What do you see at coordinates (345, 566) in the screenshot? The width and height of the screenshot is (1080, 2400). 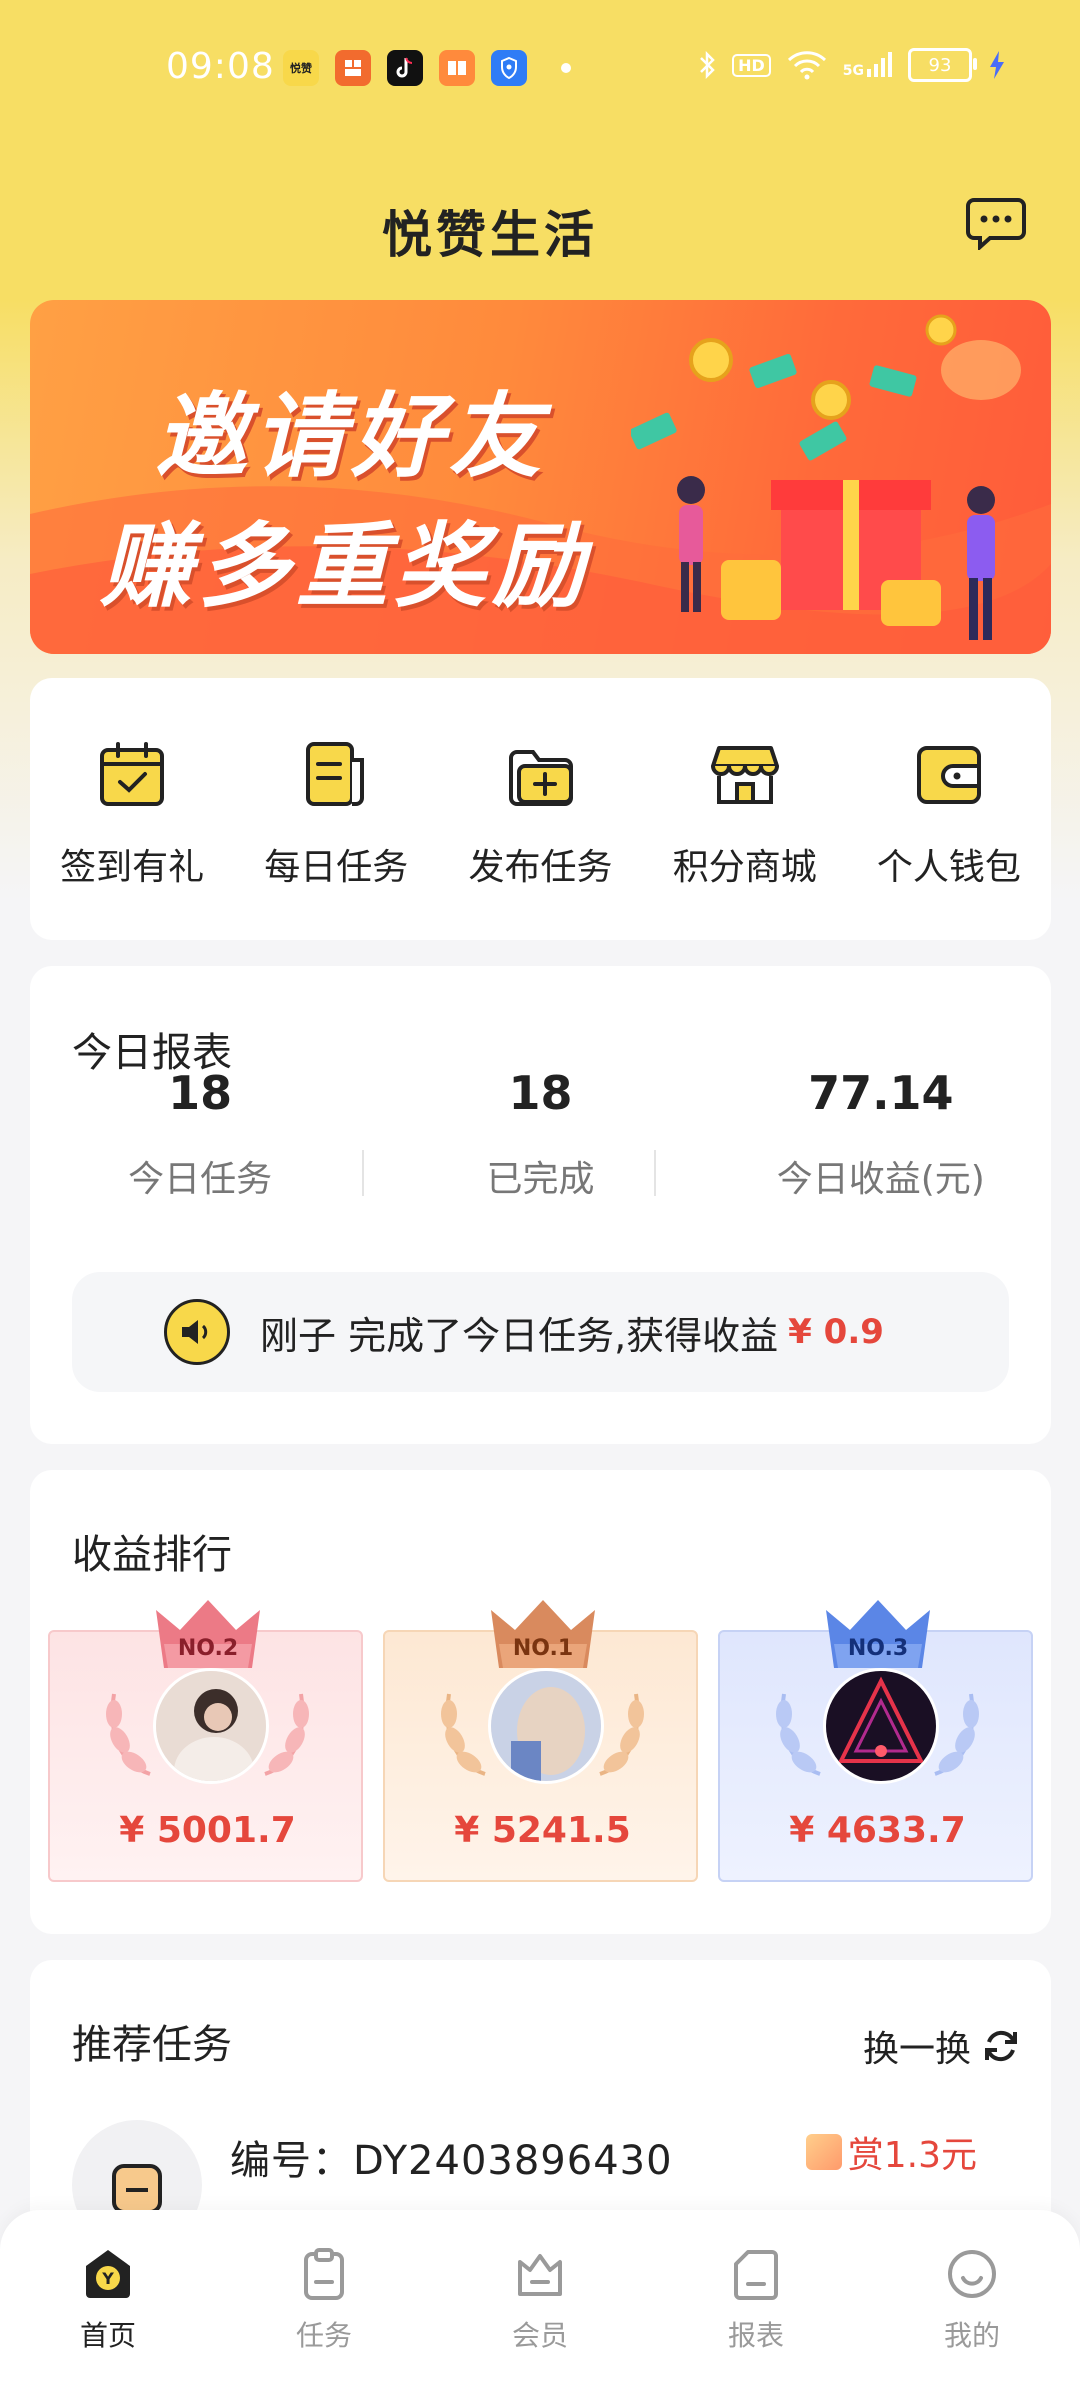 I see `banner-subheadline: 赚多重奖励` at bounding box center [345, 566].